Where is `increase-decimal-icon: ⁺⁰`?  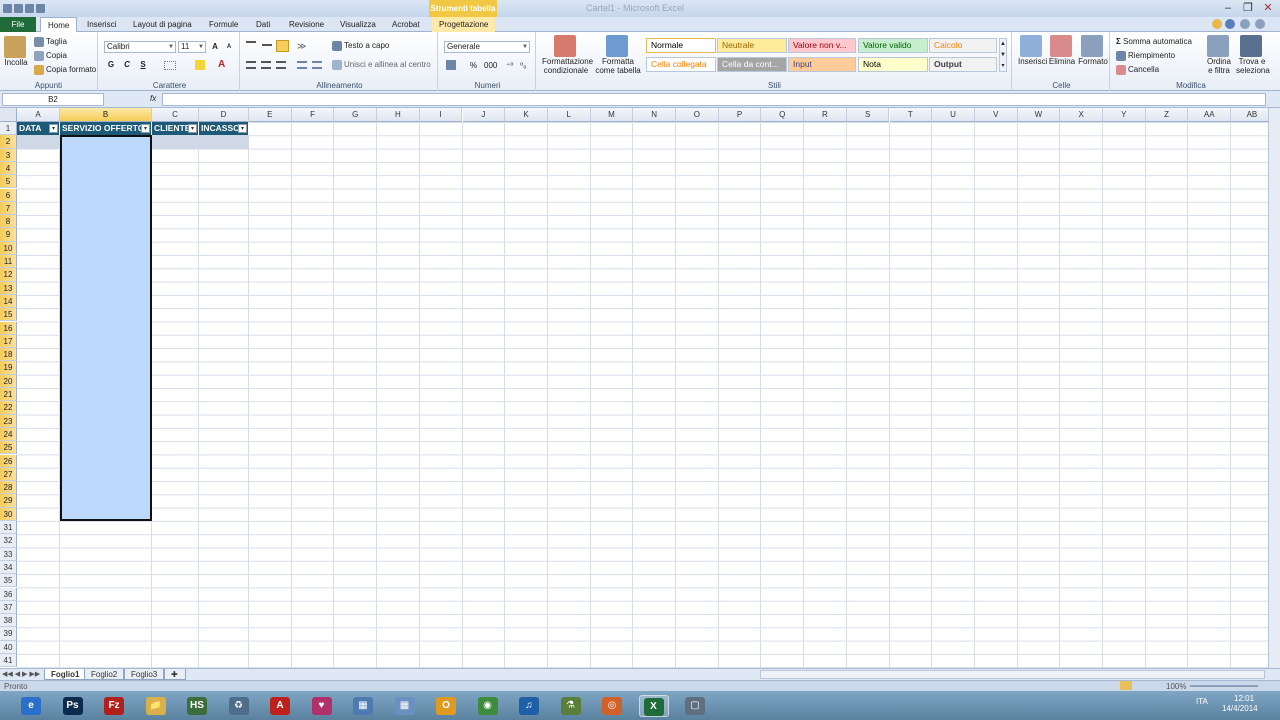 increase-decimal-icon: ⁺⁰ is located at coordinates (509, 65).